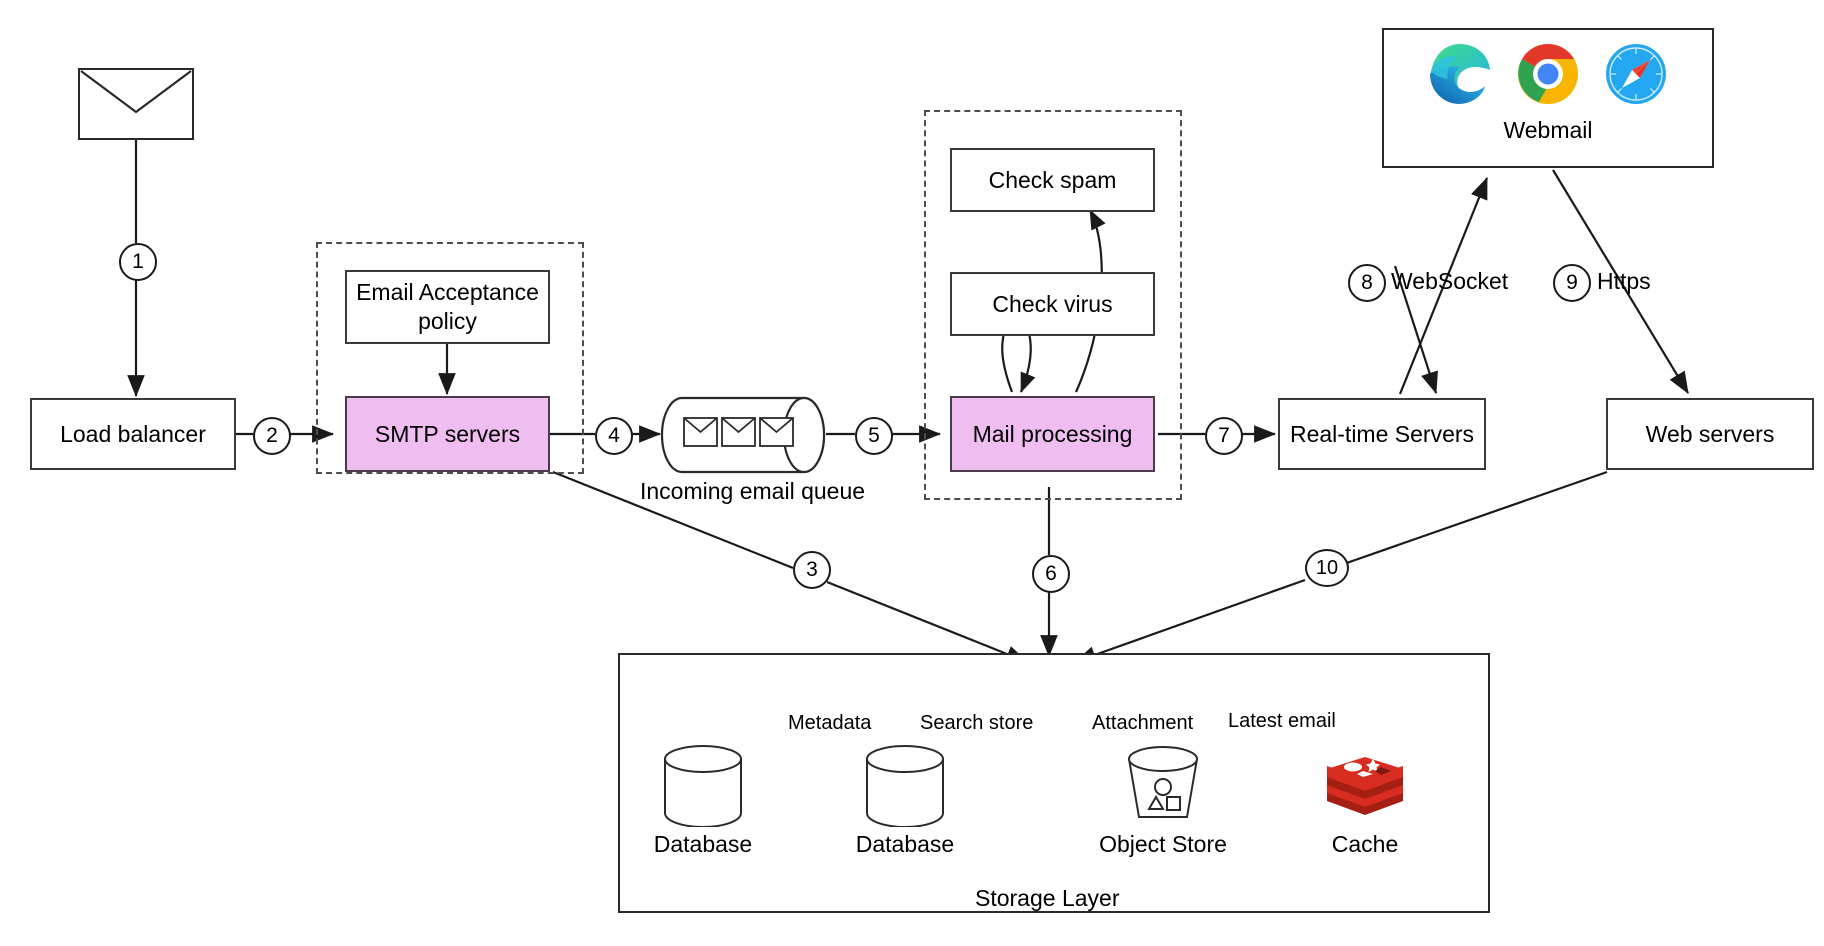 Image resolution: width=1824 pixels, height=946 pixels. Describe the element at coordinates (1163, 786) in the screenshot. I see `object-store-bucket-icon` at that location.